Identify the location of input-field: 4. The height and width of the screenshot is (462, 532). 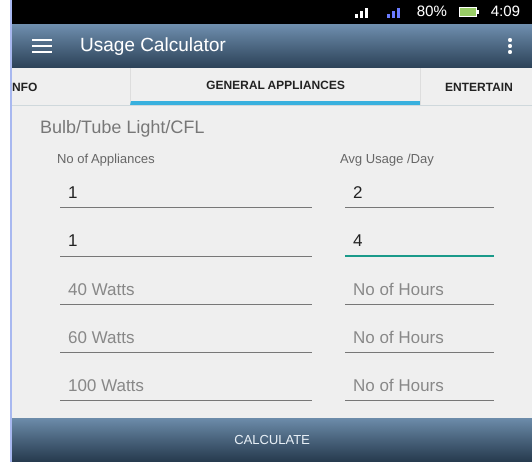
(419, 241).